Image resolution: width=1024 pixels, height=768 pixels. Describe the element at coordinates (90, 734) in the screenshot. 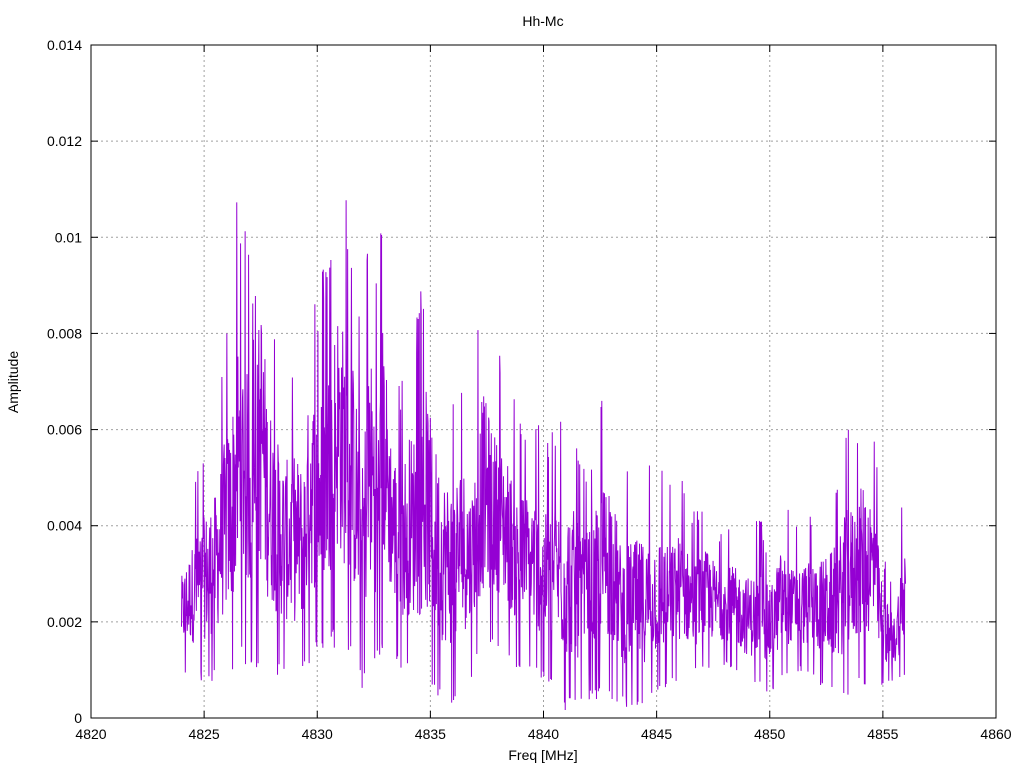

I see `x-tick-label: 4820` at that location.